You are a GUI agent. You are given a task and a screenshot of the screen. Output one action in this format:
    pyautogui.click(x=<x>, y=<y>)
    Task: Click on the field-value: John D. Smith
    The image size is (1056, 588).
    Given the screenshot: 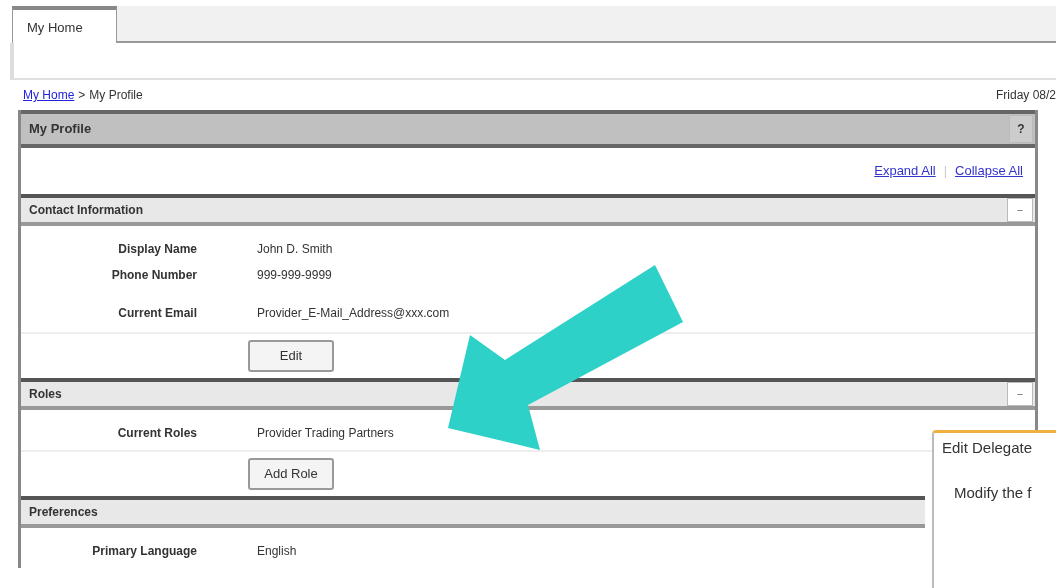 What is the action you would take?
    pyautogui.click(x=294, y=249)
    